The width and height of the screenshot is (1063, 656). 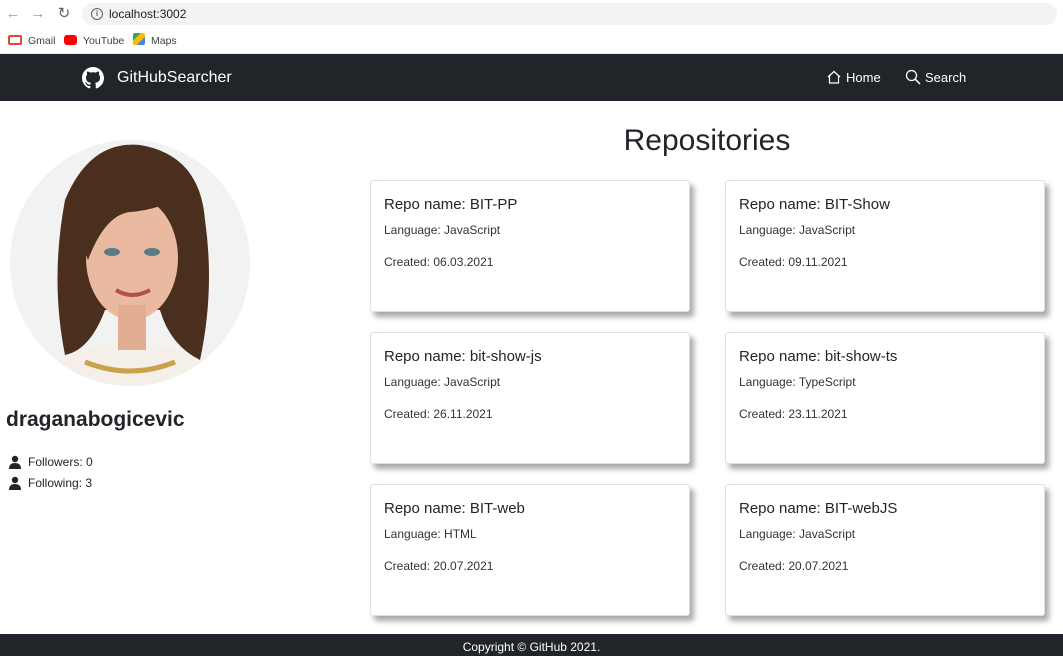 What do you see at coordinates (139, 39) in the screenshot?
I see `maps-icon` at bounding box center [139, 39].